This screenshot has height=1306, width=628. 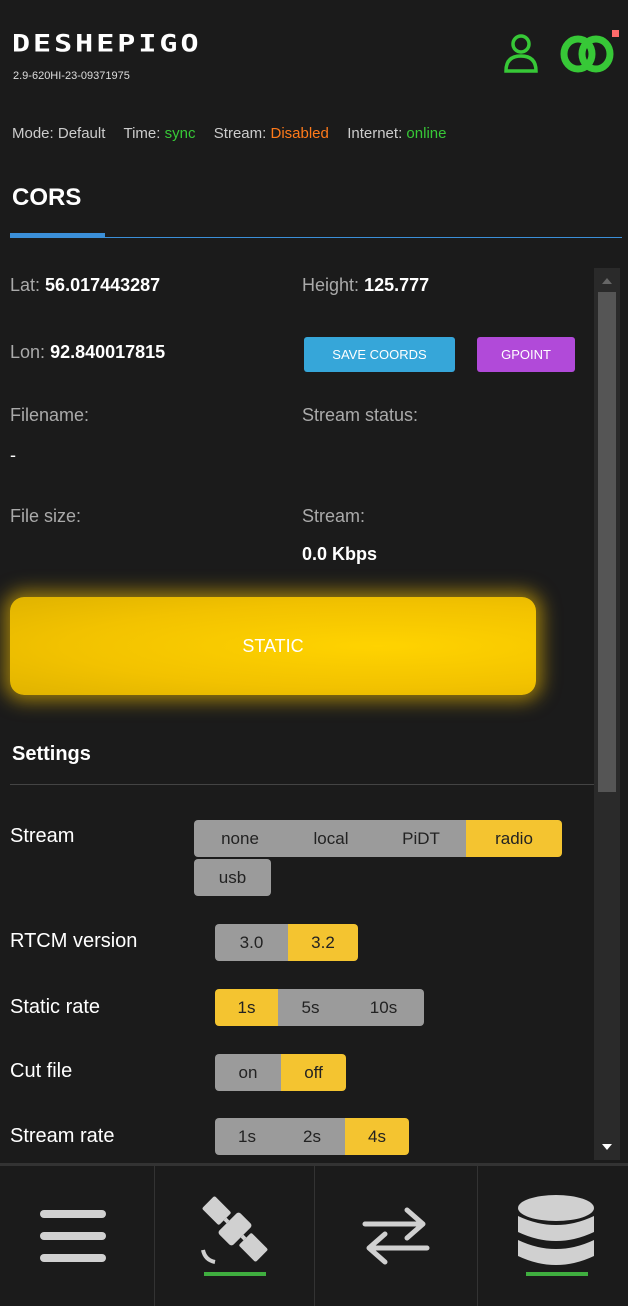 I want to click on scroll-thumb, so click(x=607, y=542).